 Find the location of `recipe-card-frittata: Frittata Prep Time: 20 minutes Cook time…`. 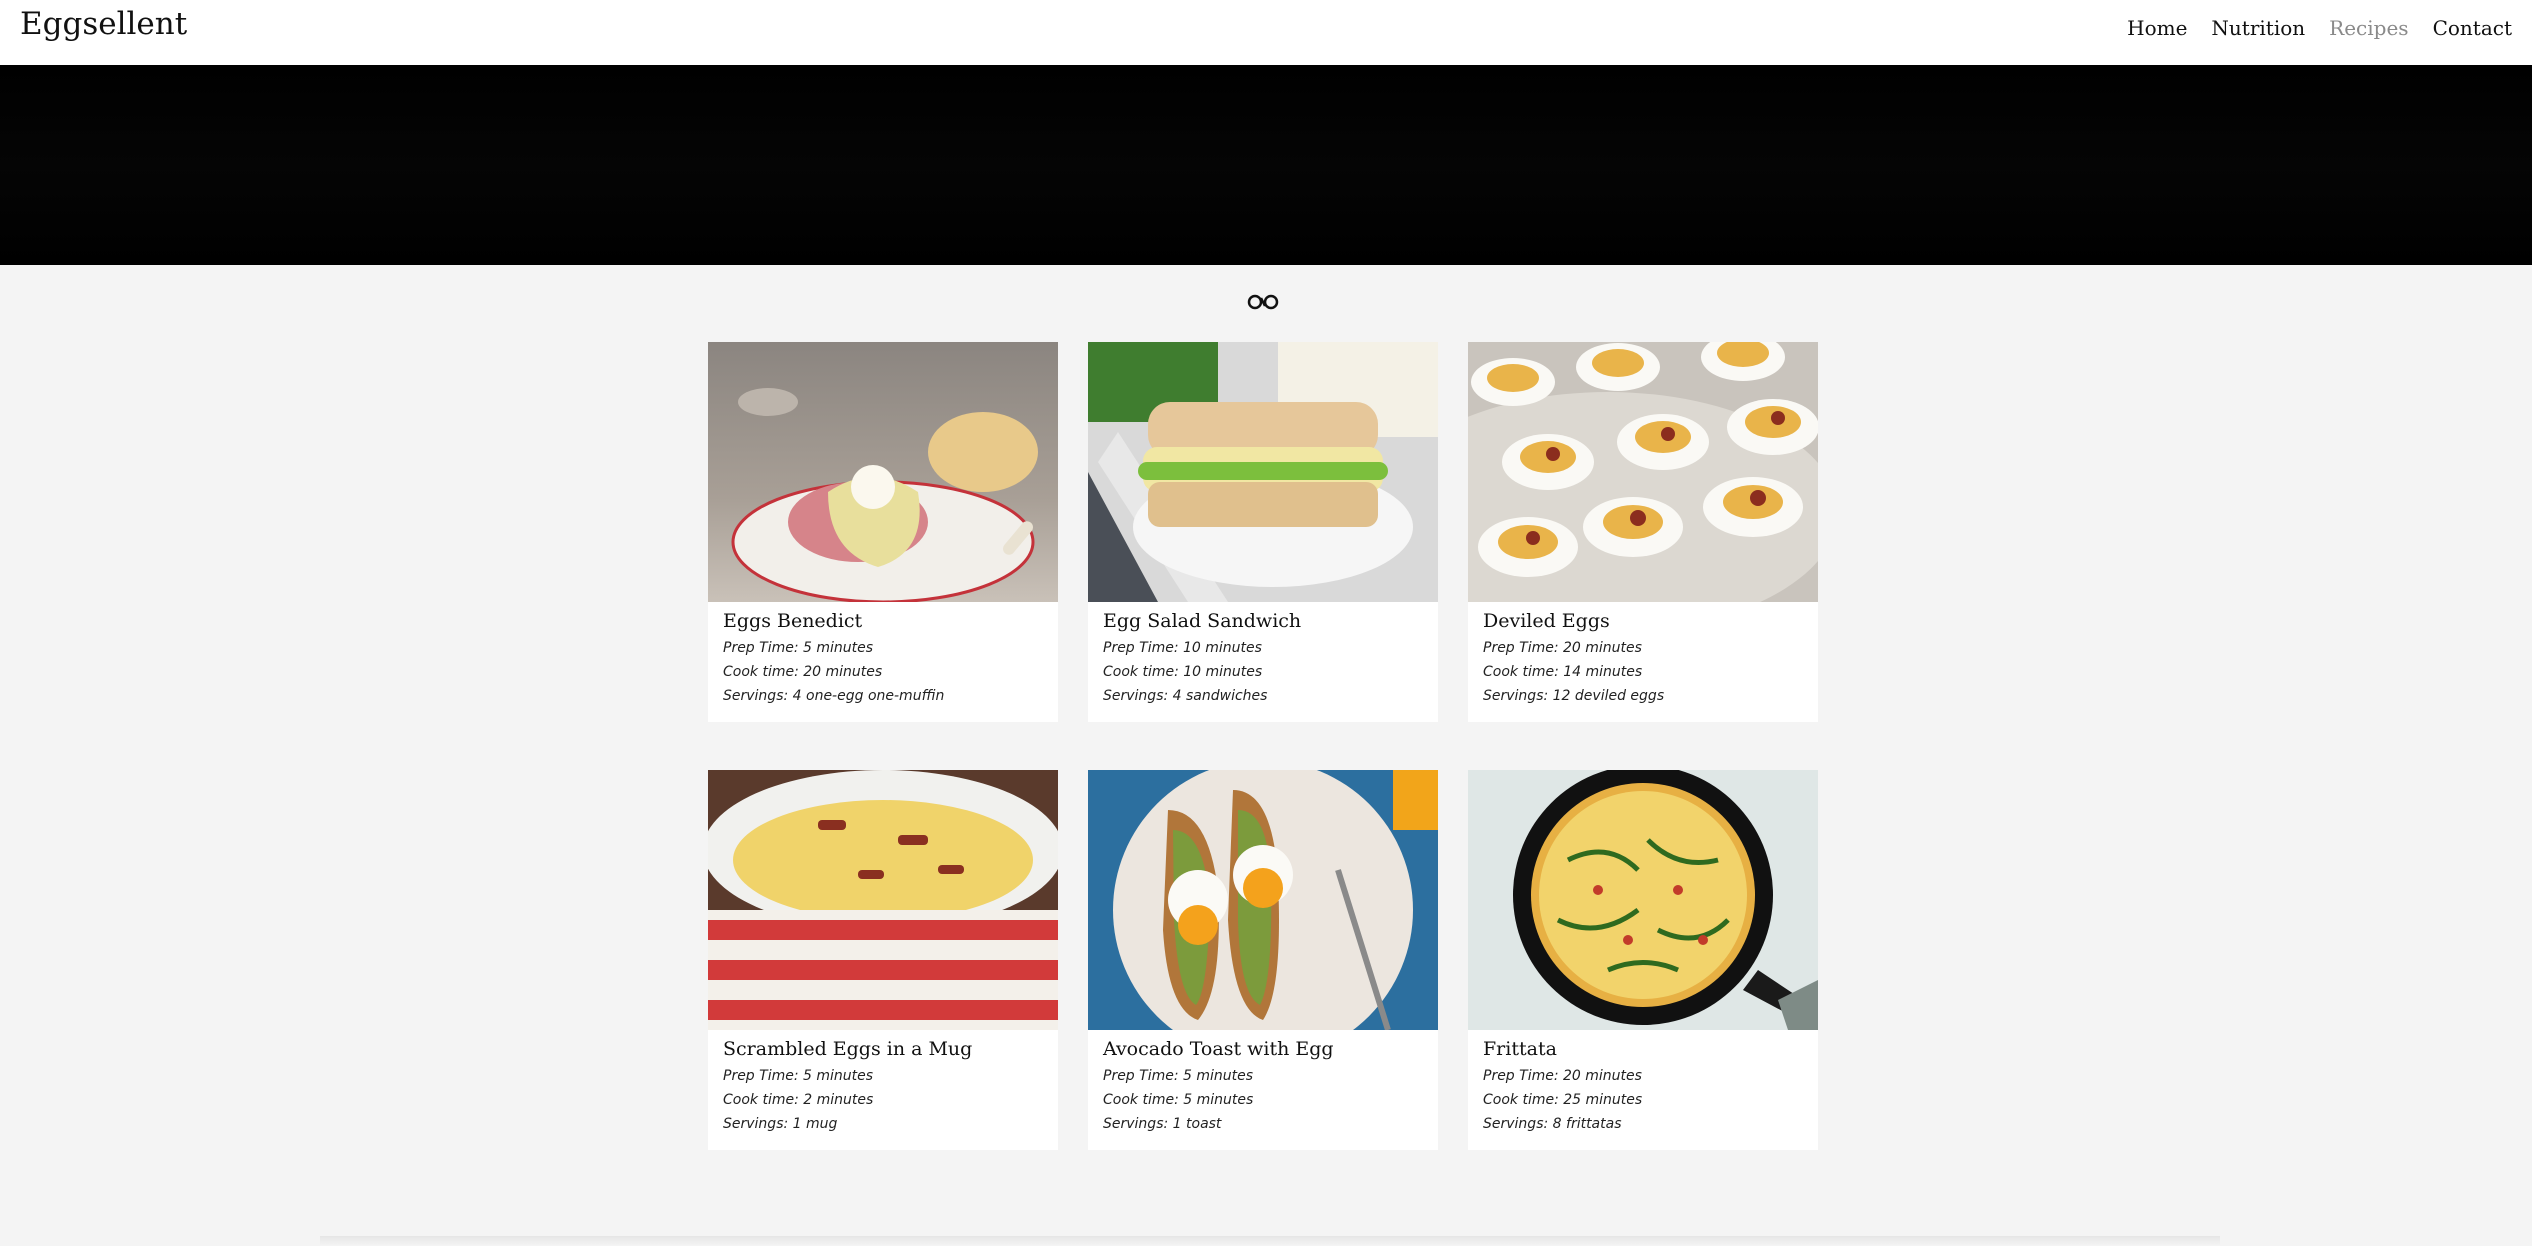

recipe-card-frittata: Frittata Prep Time: 20 minutes Cook time… is located at coordinates (1643, 960).